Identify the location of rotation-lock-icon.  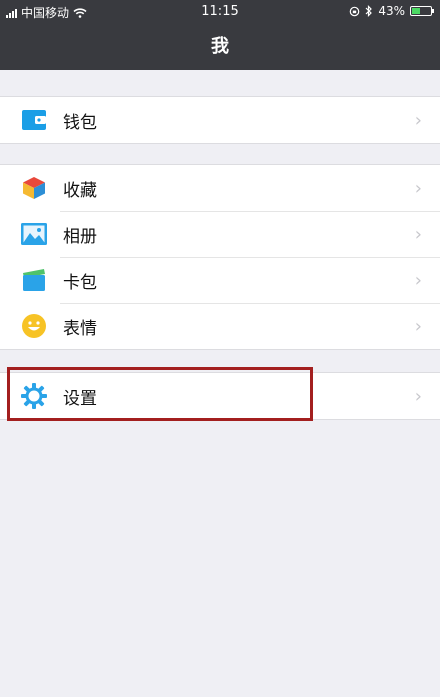
(355, 11).